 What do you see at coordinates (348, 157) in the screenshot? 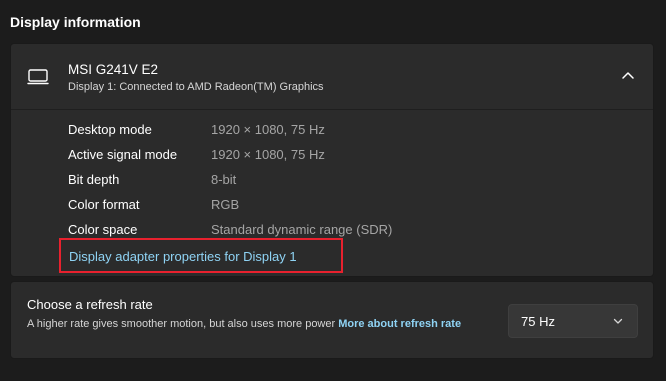
I see `info-row-active-signal-mode: Active signal mode 1920 × 1080, 75 Hz` at bounding box center [348, 157].